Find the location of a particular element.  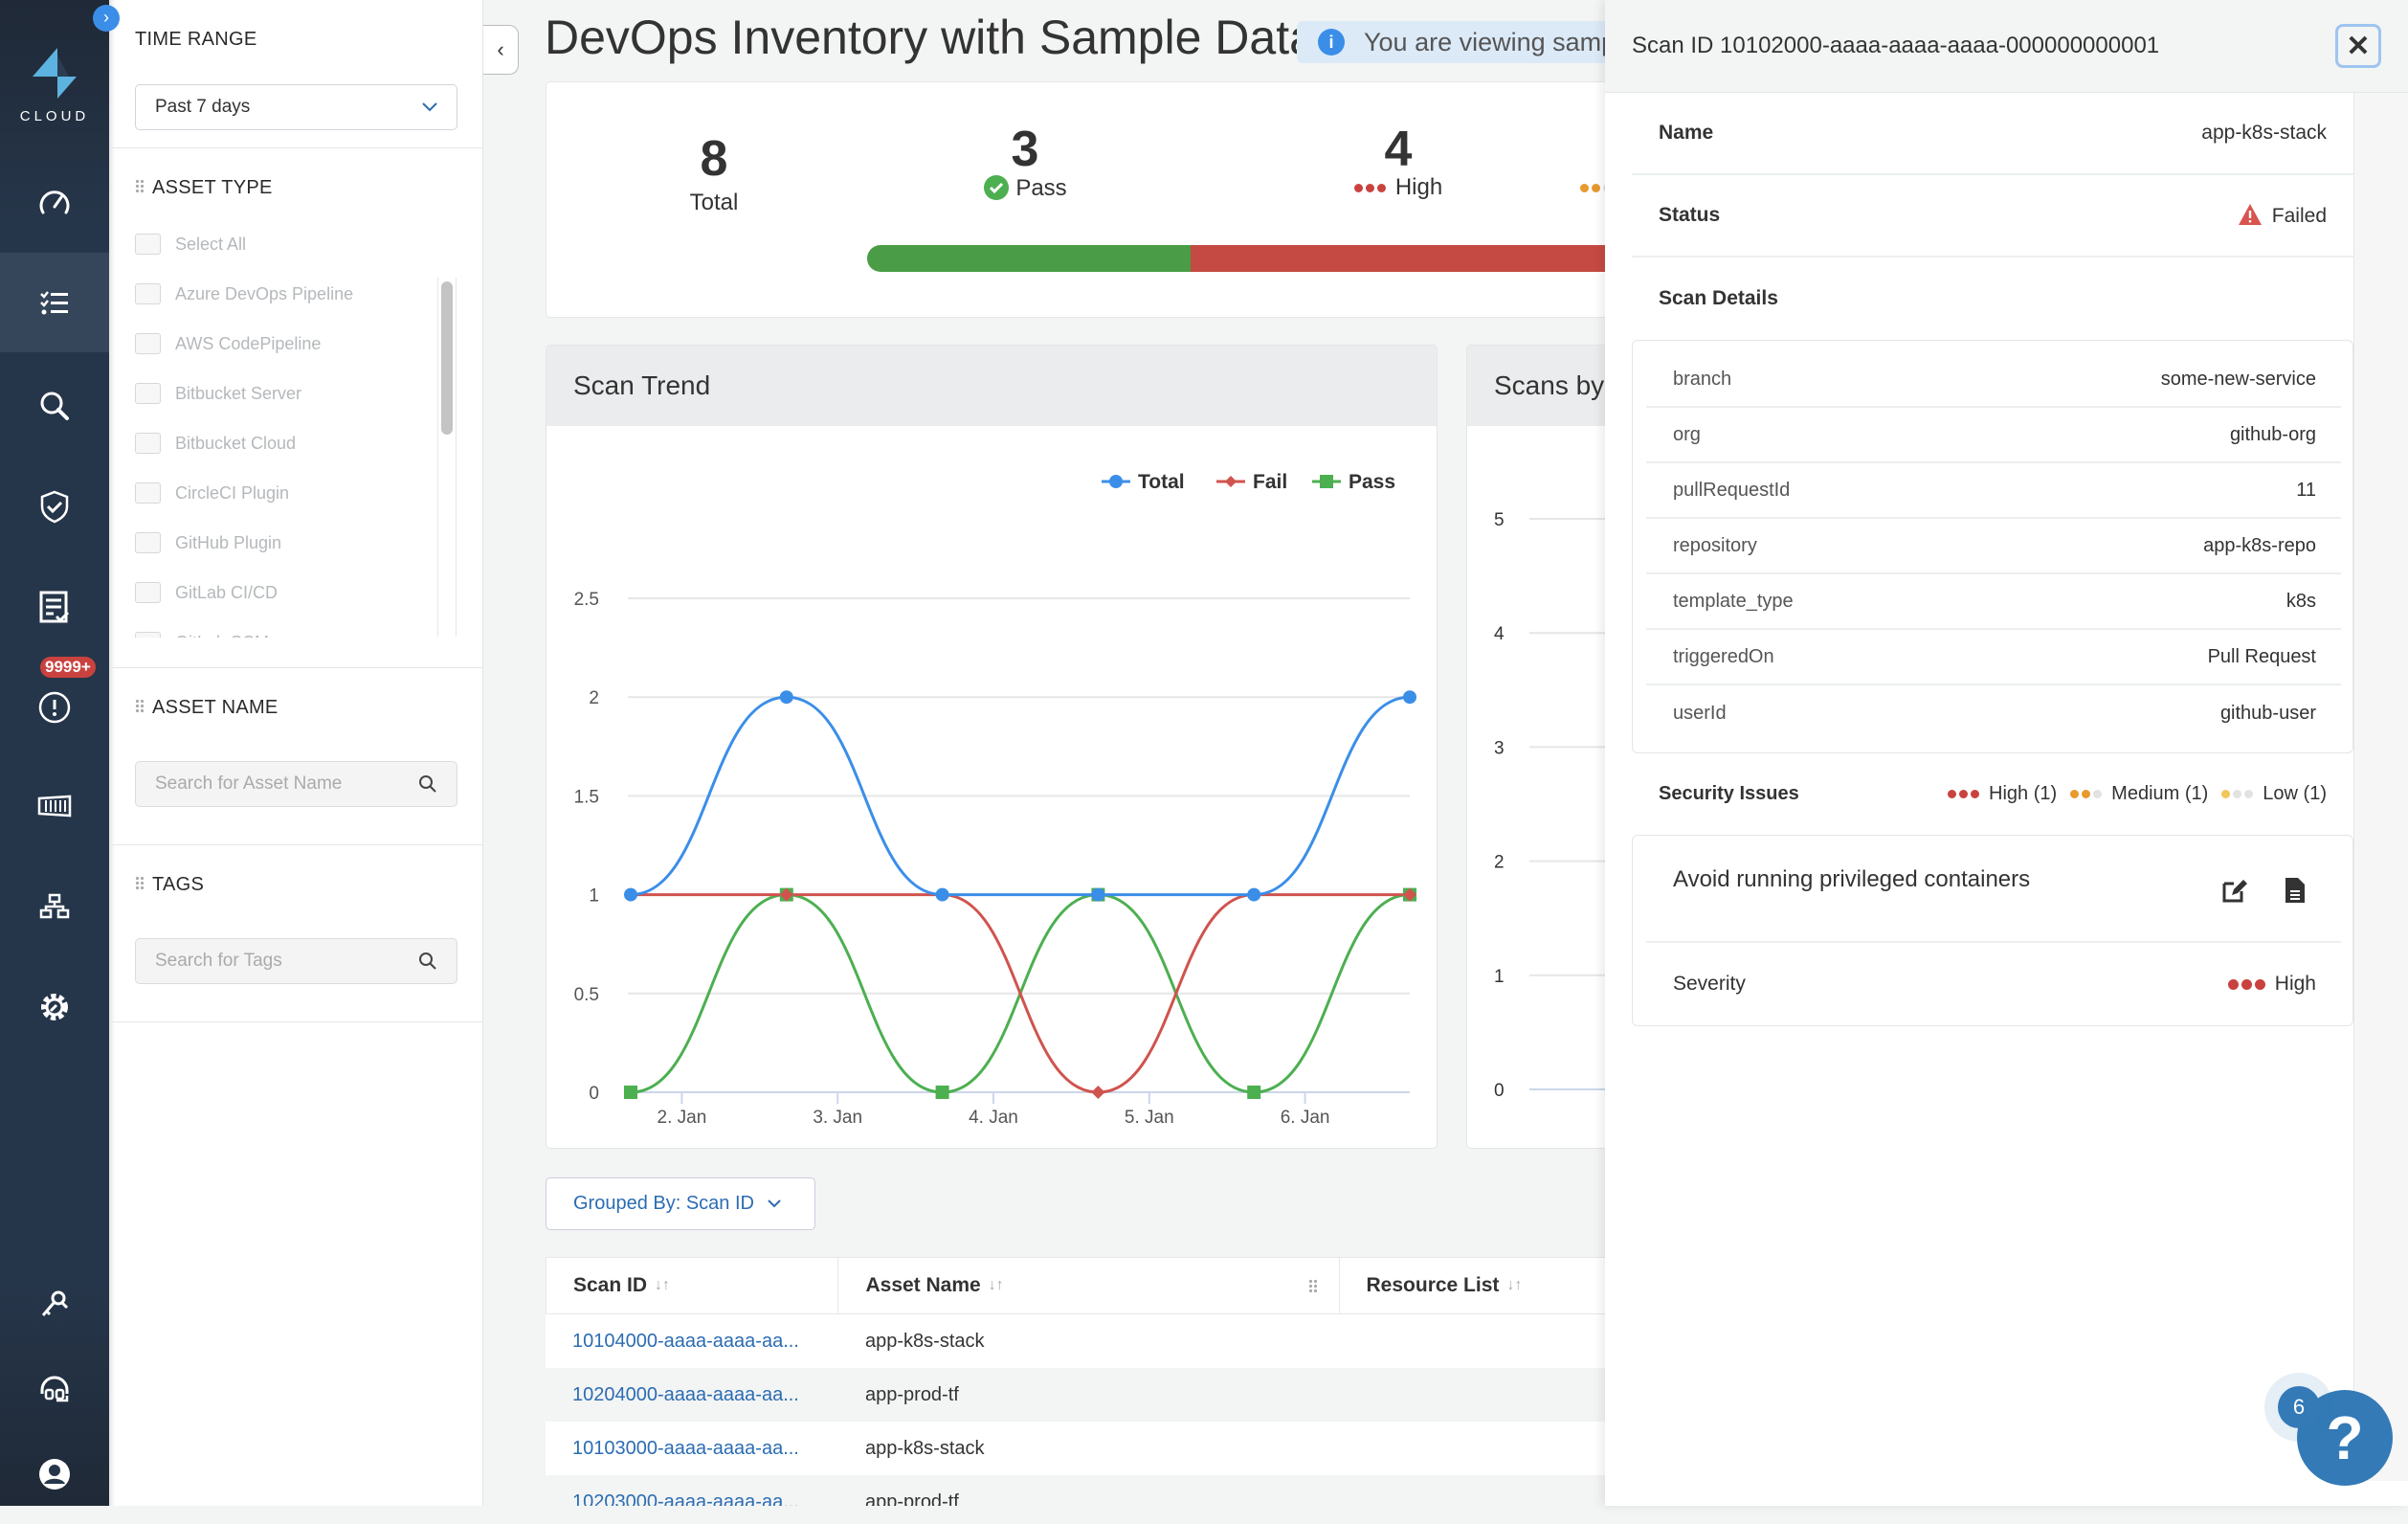

edit-icon is located at coordinates (2234, 890).